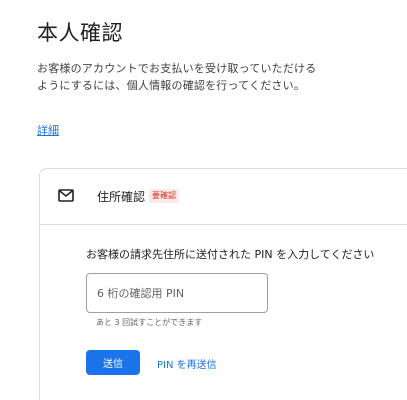 This screenshot has height=400, width=407. What do you see at coordinates (177, 293) in the screenshot?
I see `pin-input` at bounding box center [177, 293].